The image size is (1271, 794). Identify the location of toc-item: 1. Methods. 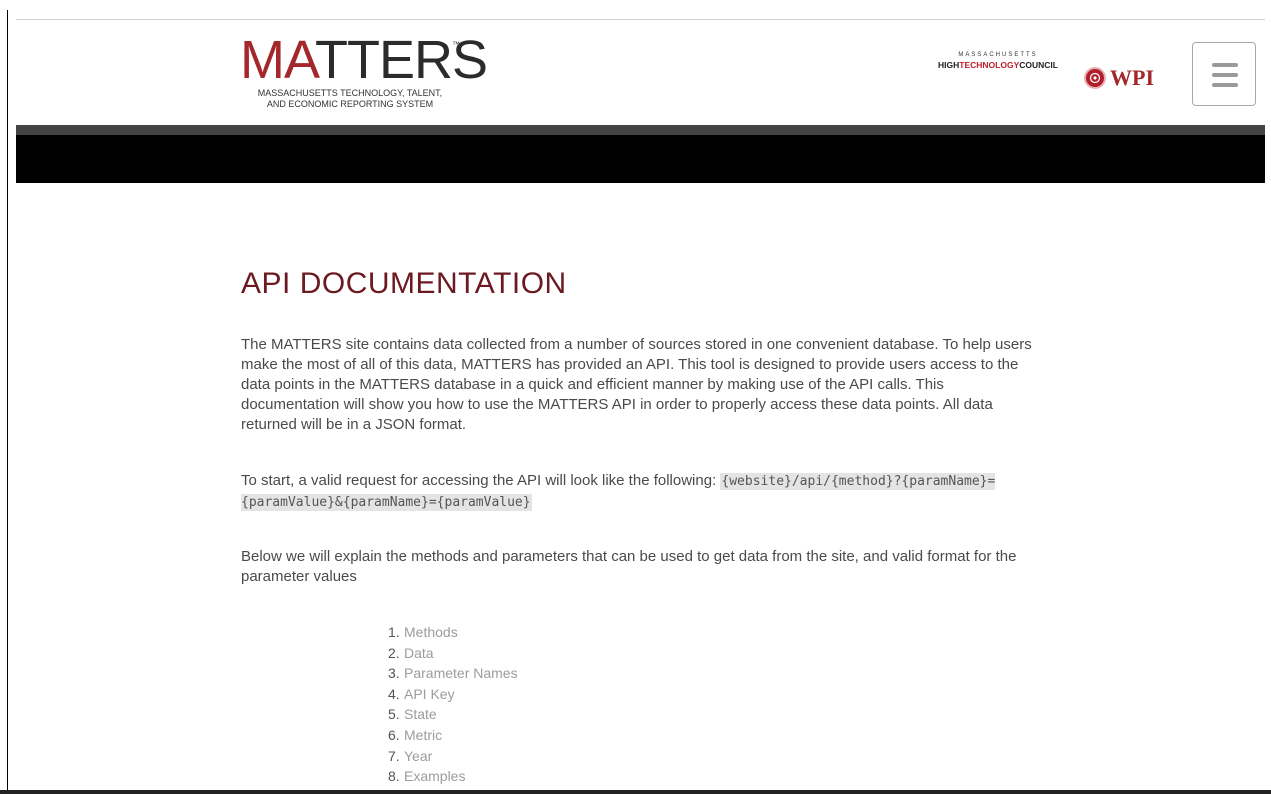
(538, 632).